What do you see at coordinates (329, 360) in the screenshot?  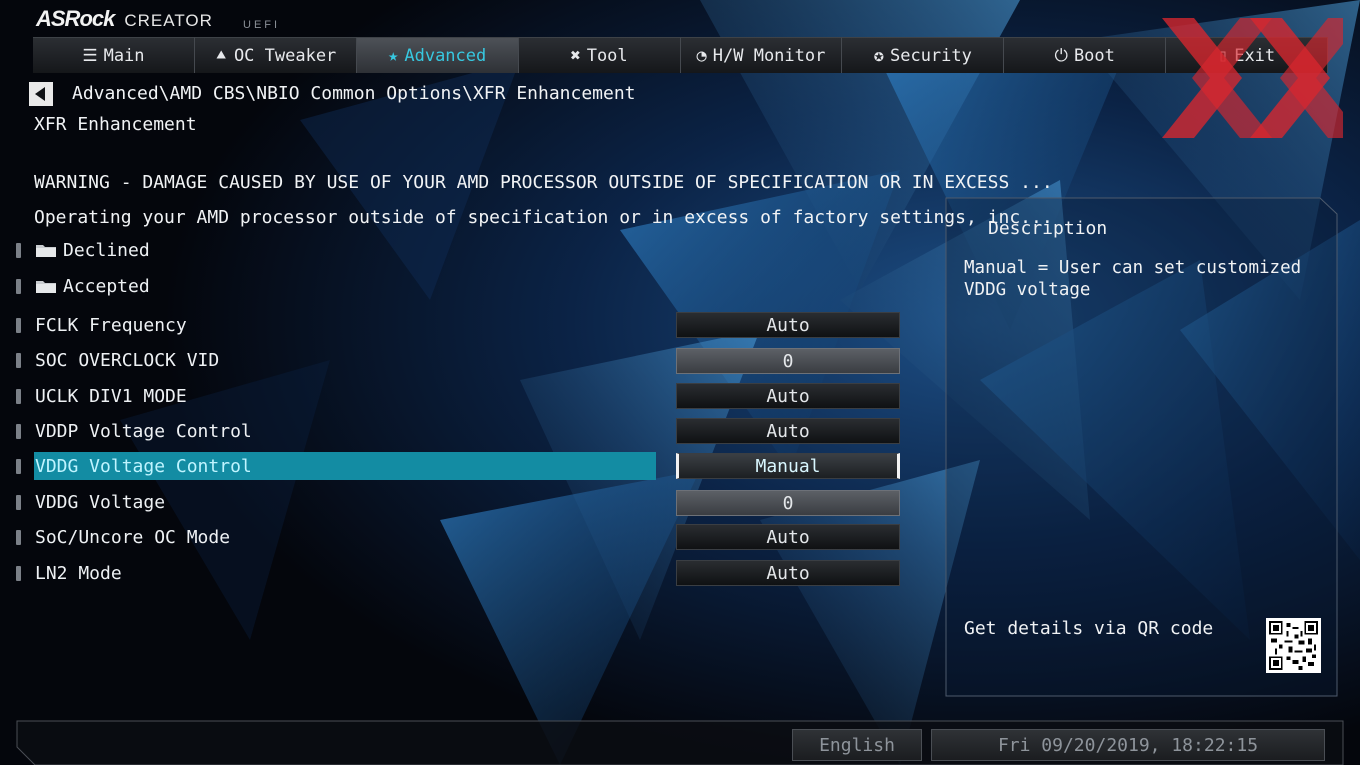 I see `setting-soc-overclock-vid: SOC OVERCLOCK VID` at bounding box center [329, 360].